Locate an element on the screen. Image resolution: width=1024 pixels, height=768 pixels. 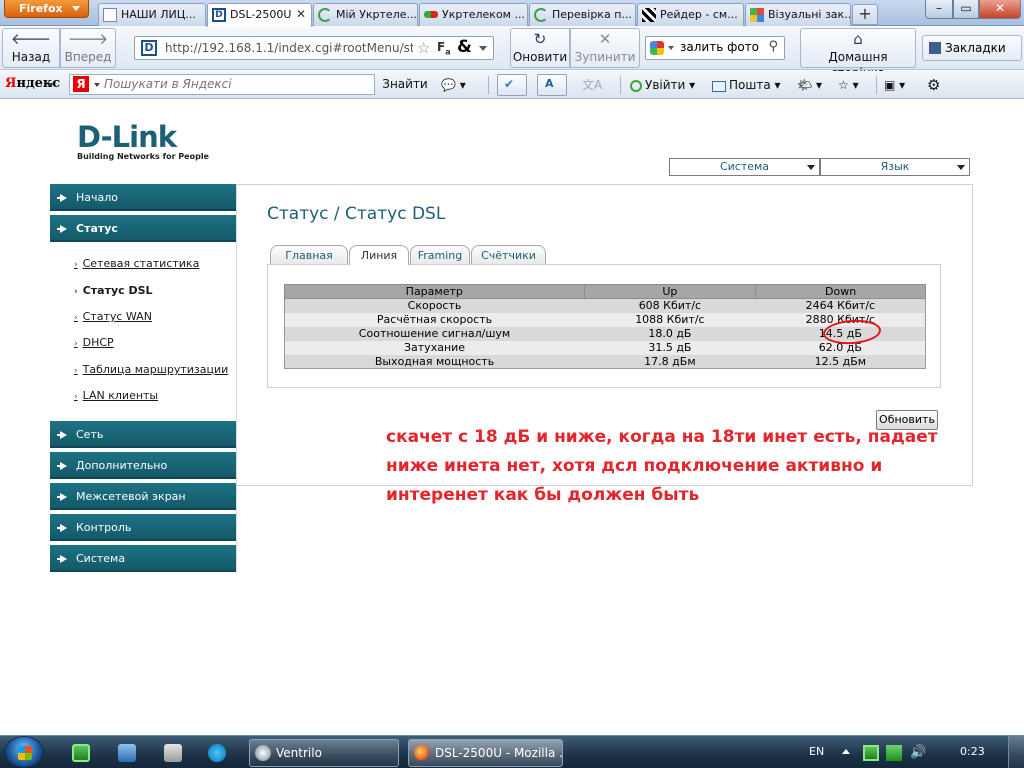
translate-icon: A is located at coordinates (552, 85).